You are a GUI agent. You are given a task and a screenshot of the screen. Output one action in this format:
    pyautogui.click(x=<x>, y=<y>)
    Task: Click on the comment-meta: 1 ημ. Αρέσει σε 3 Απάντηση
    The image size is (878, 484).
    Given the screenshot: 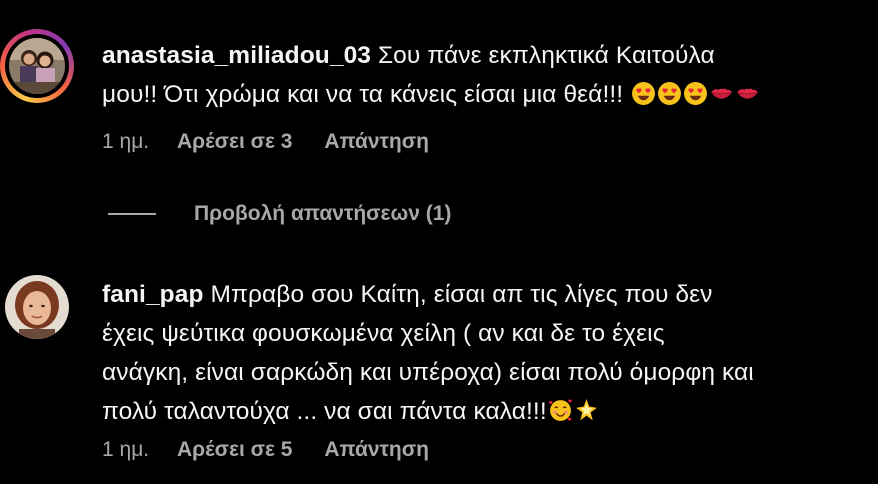 What is the action you would take?
    pyautogui.click(x=265, y=142)
    